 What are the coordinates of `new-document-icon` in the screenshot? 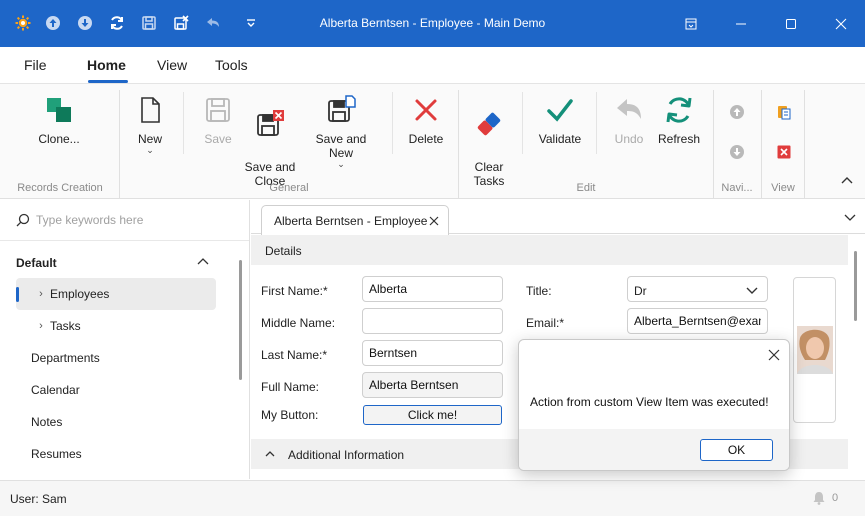 It's located at (150, 110).